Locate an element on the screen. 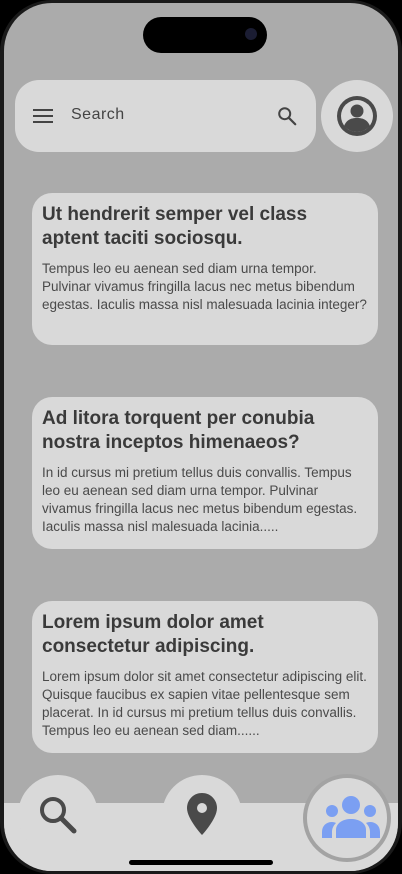 The width and height of the screenshot is (402, 874). groups-icon is located at coordinates (351, 817).